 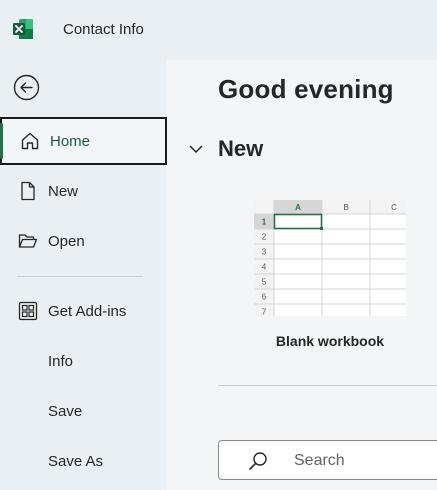 What do you see at coordinates (264, 252) in the screenshot?
I see `row-header-3: 3` at bounding box center [264, 252].